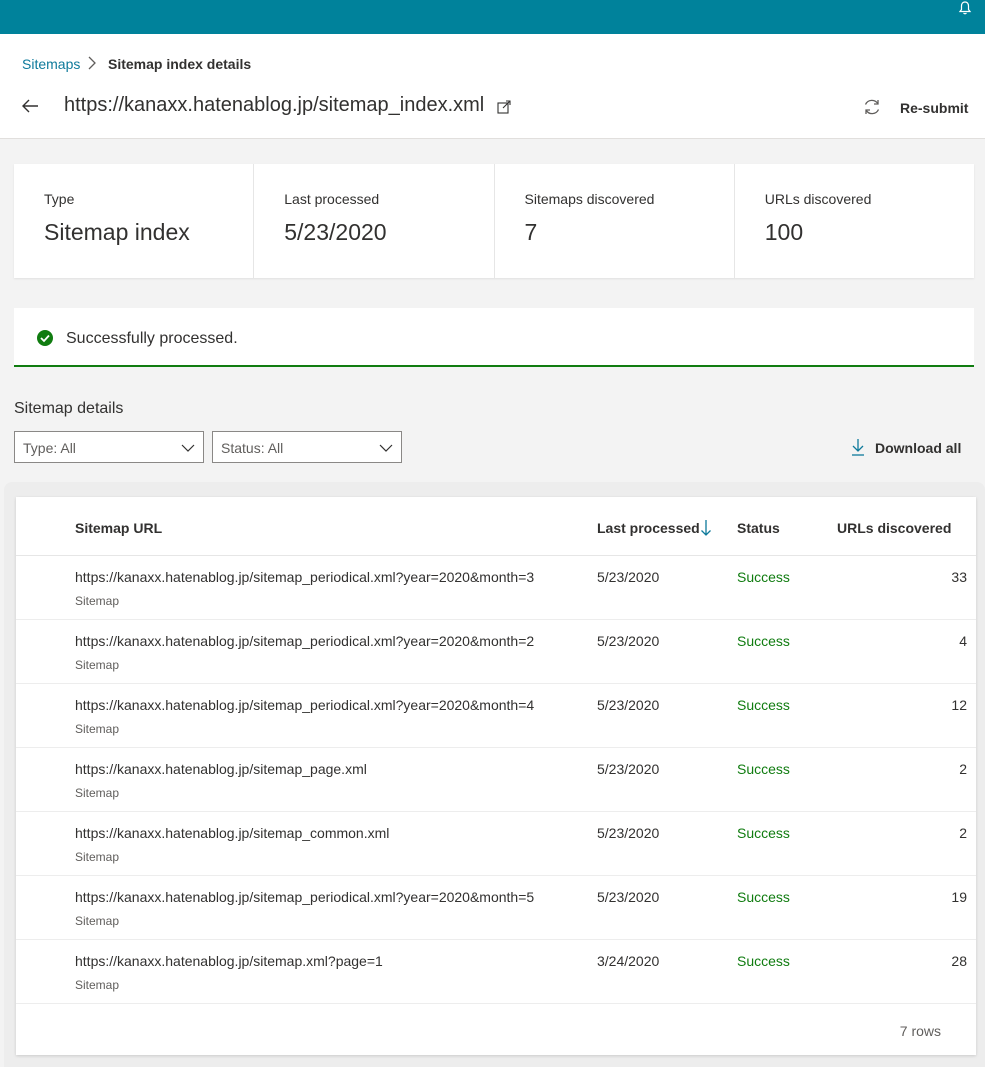 The width and height of the screenshot is (985, 1067). Describe the element at coordinates (492, 17) in the screenshot. I see `top-bar` at that location.